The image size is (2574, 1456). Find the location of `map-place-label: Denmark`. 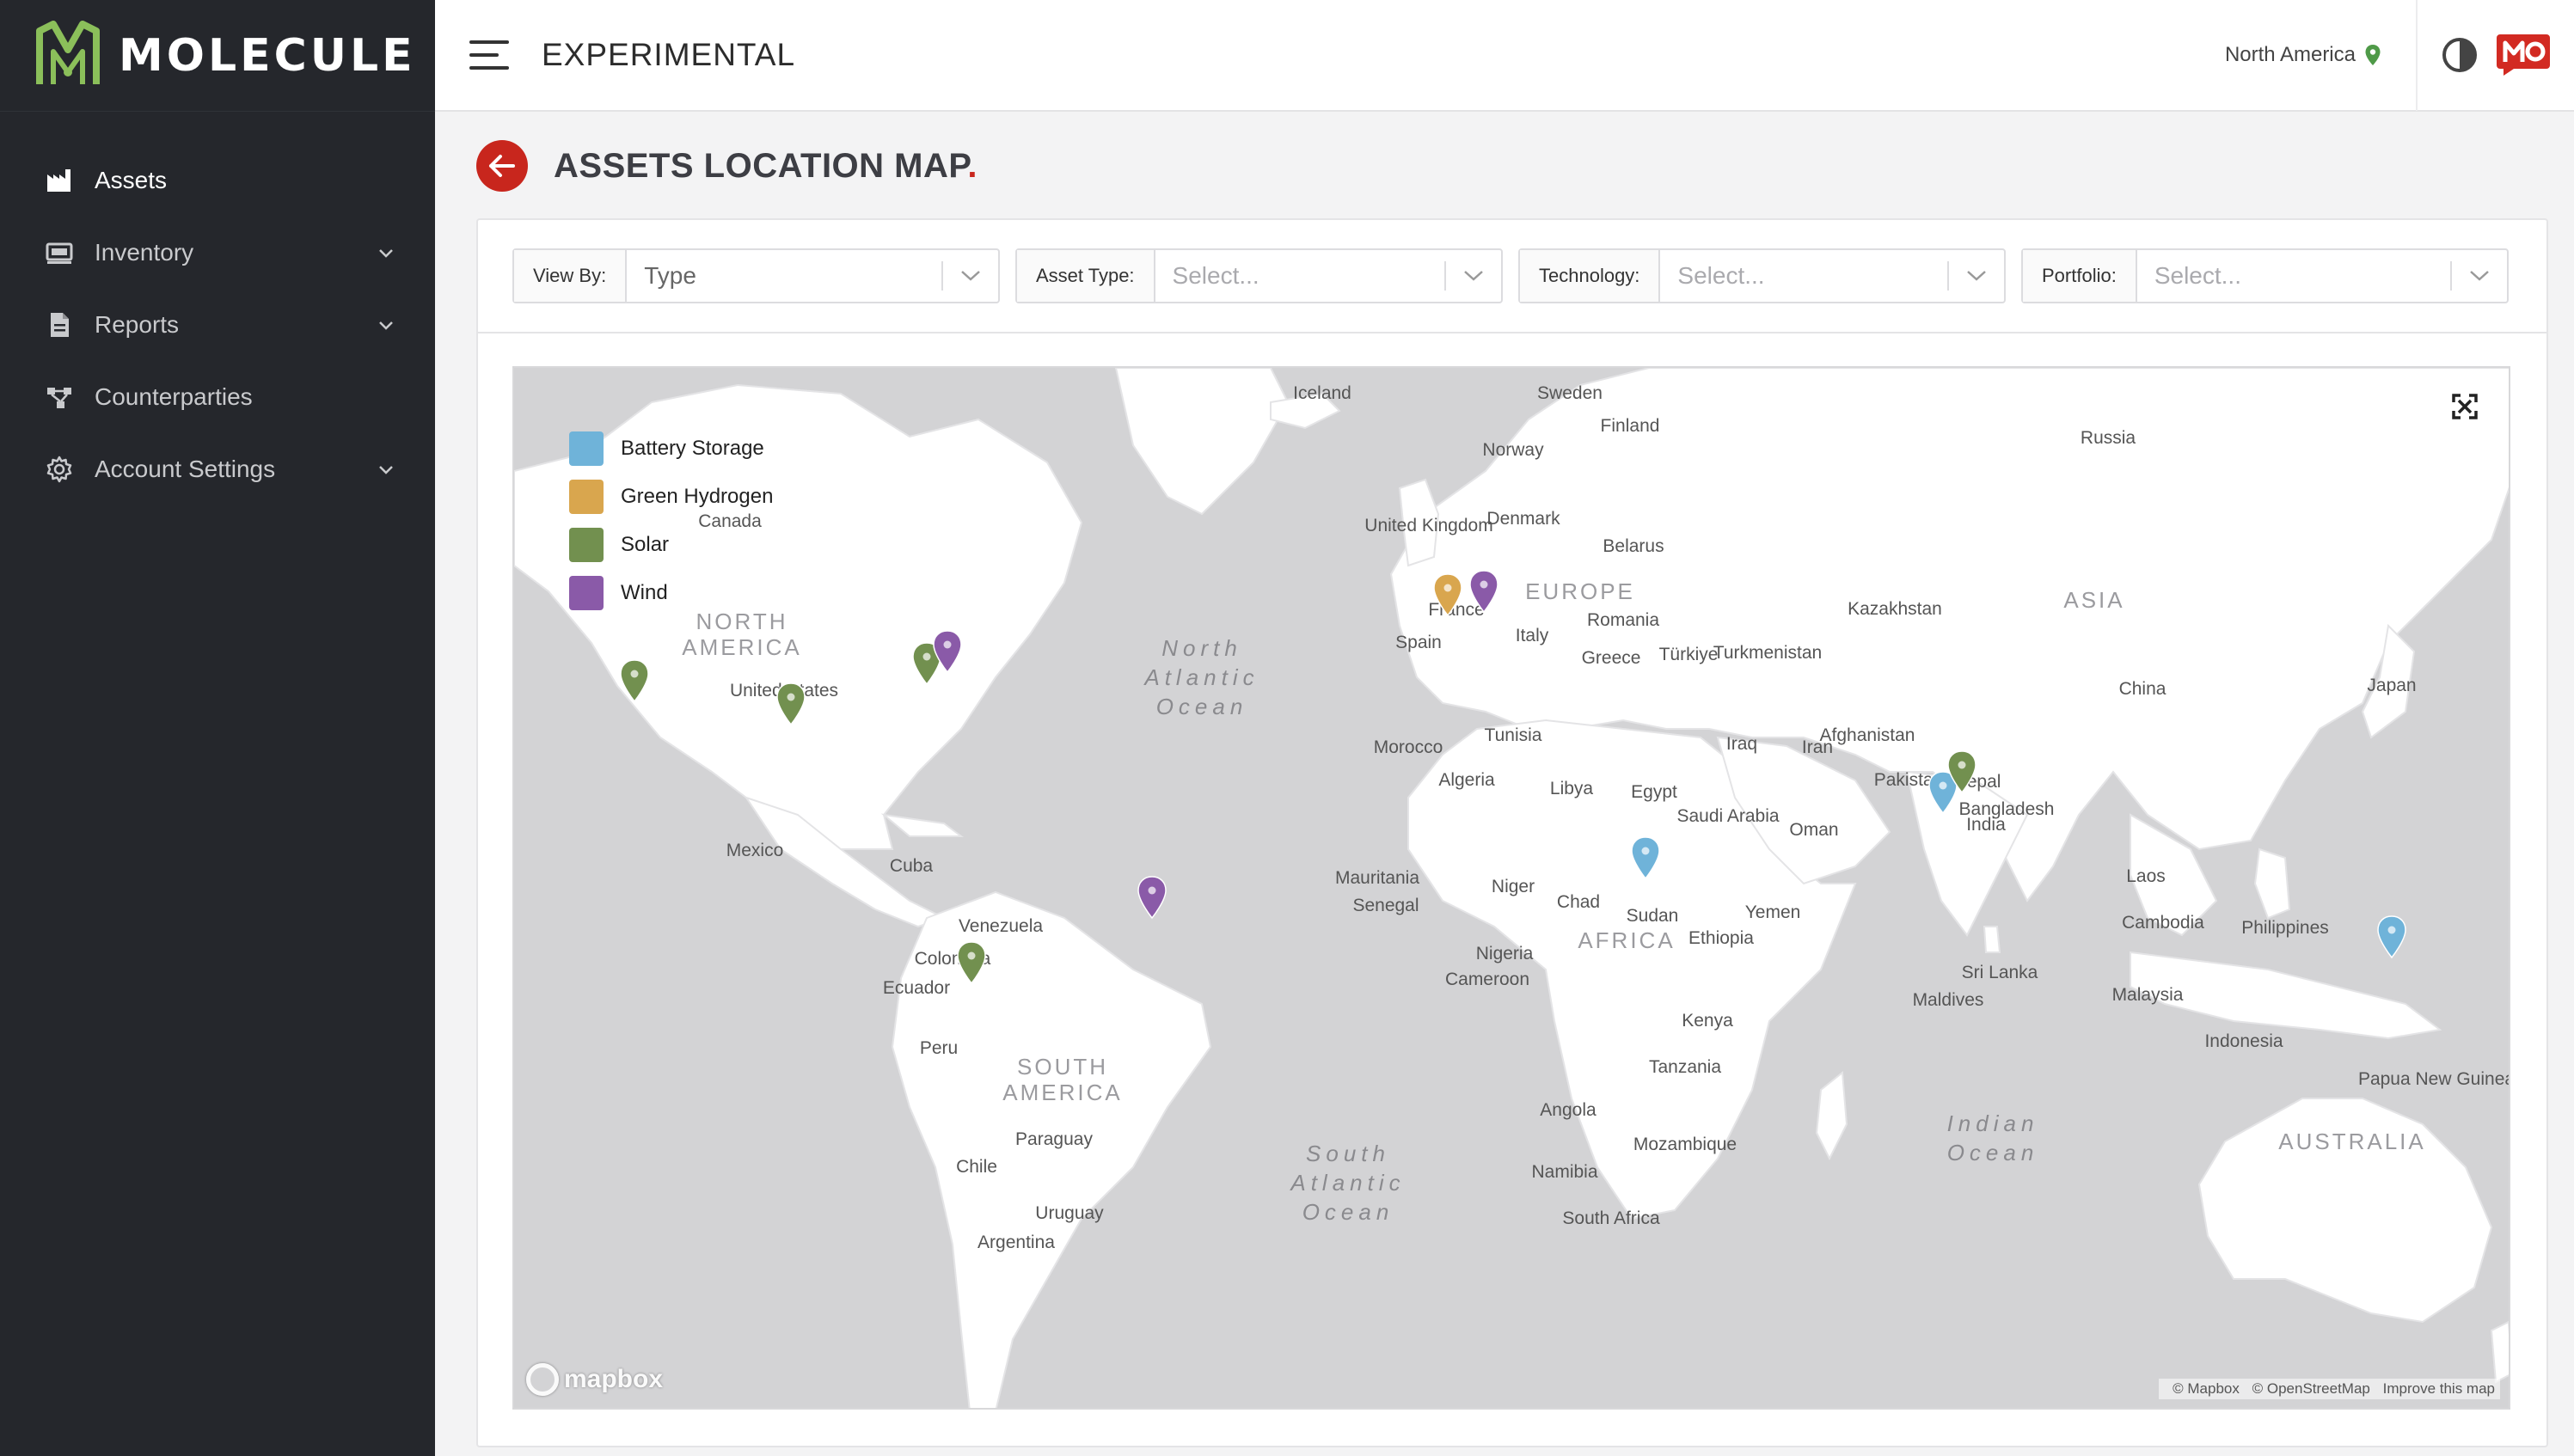

map-place-label: Denmark is located at coordinates (1523, 519).